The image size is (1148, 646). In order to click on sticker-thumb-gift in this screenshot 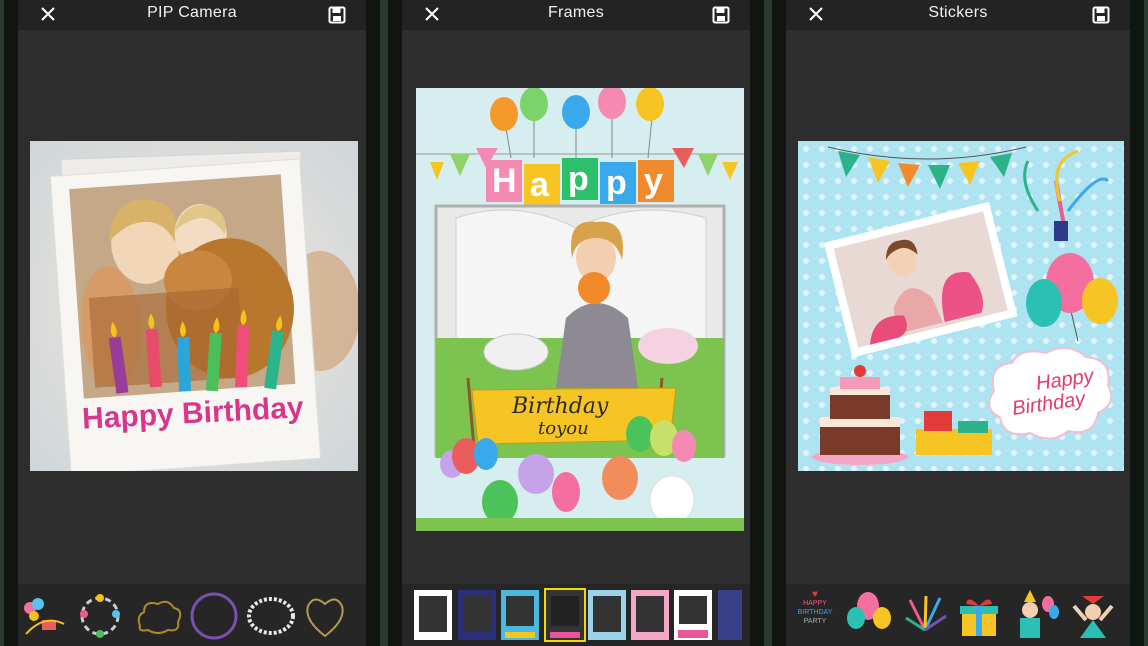, I will do `click(979, 615)`.